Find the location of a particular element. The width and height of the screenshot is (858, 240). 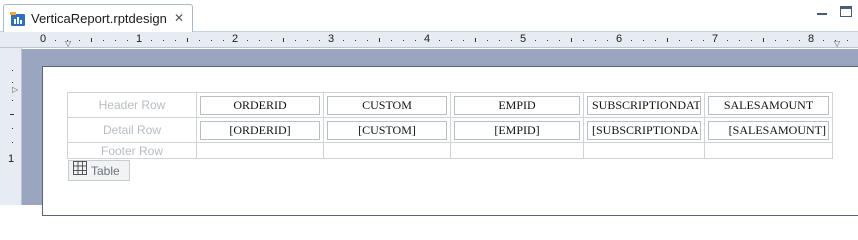

table-cell: SUBSCRIPTIONDAT is located at coordinates (644, 105).